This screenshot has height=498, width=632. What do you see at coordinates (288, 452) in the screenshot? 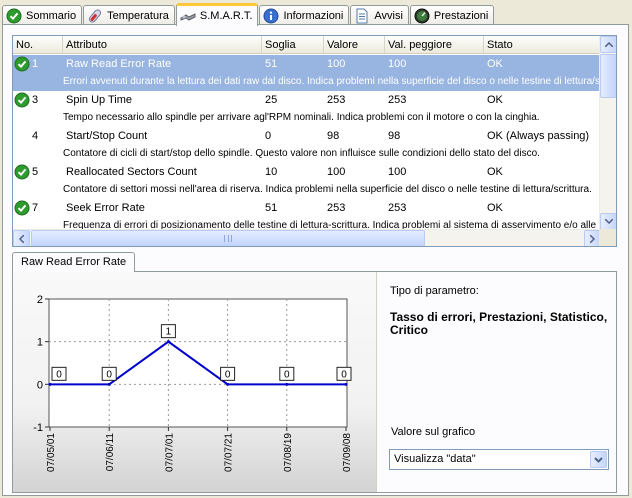
I see `x-tick-label: 07/08/19` at bounding box center [288, 452].